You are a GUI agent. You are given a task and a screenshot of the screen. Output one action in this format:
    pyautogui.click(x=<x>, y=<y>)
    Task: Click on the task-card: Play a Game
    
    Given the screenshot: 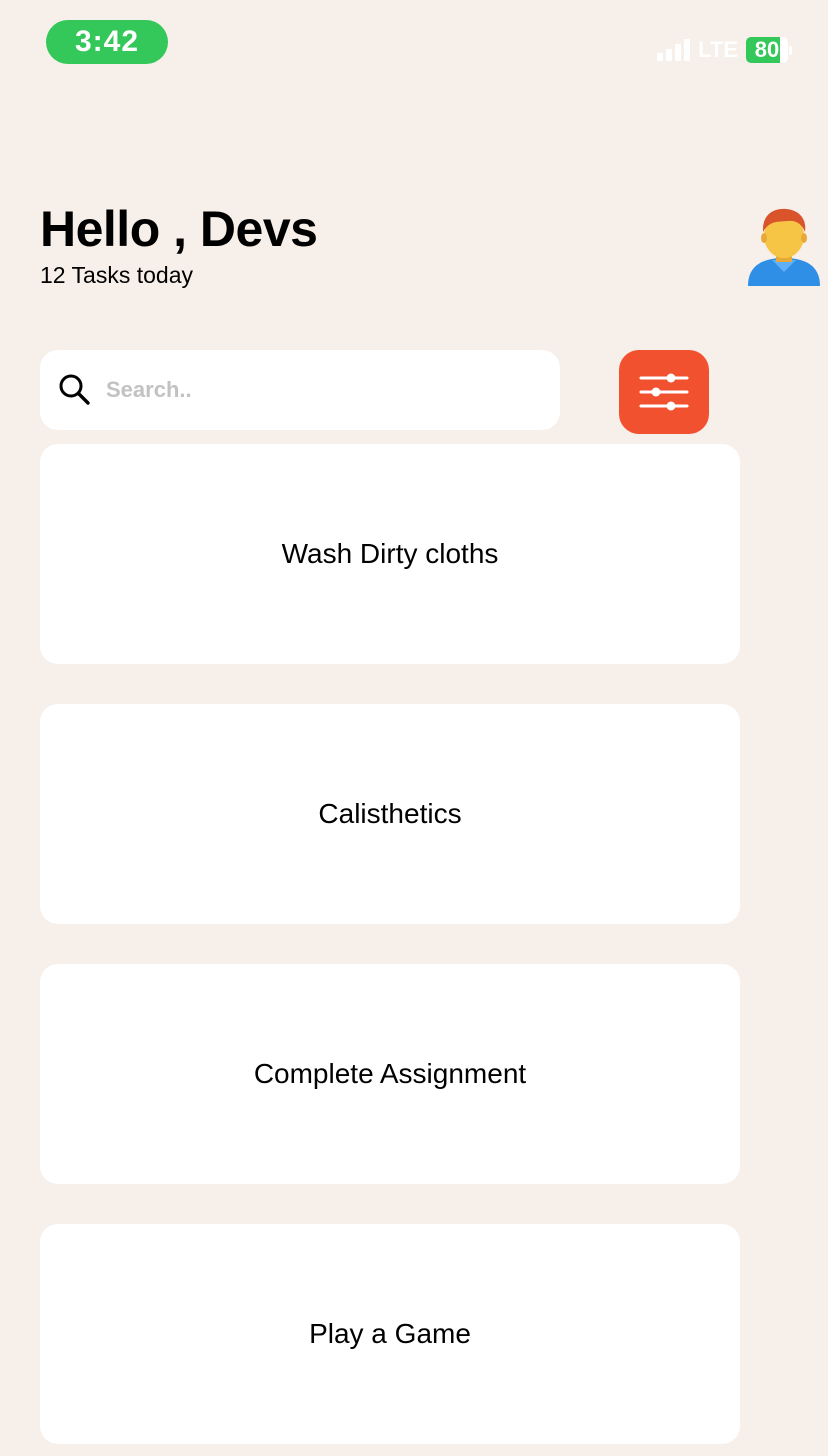 What is the action you would take?
    pyautogui.click(x=390, y=1334)
    